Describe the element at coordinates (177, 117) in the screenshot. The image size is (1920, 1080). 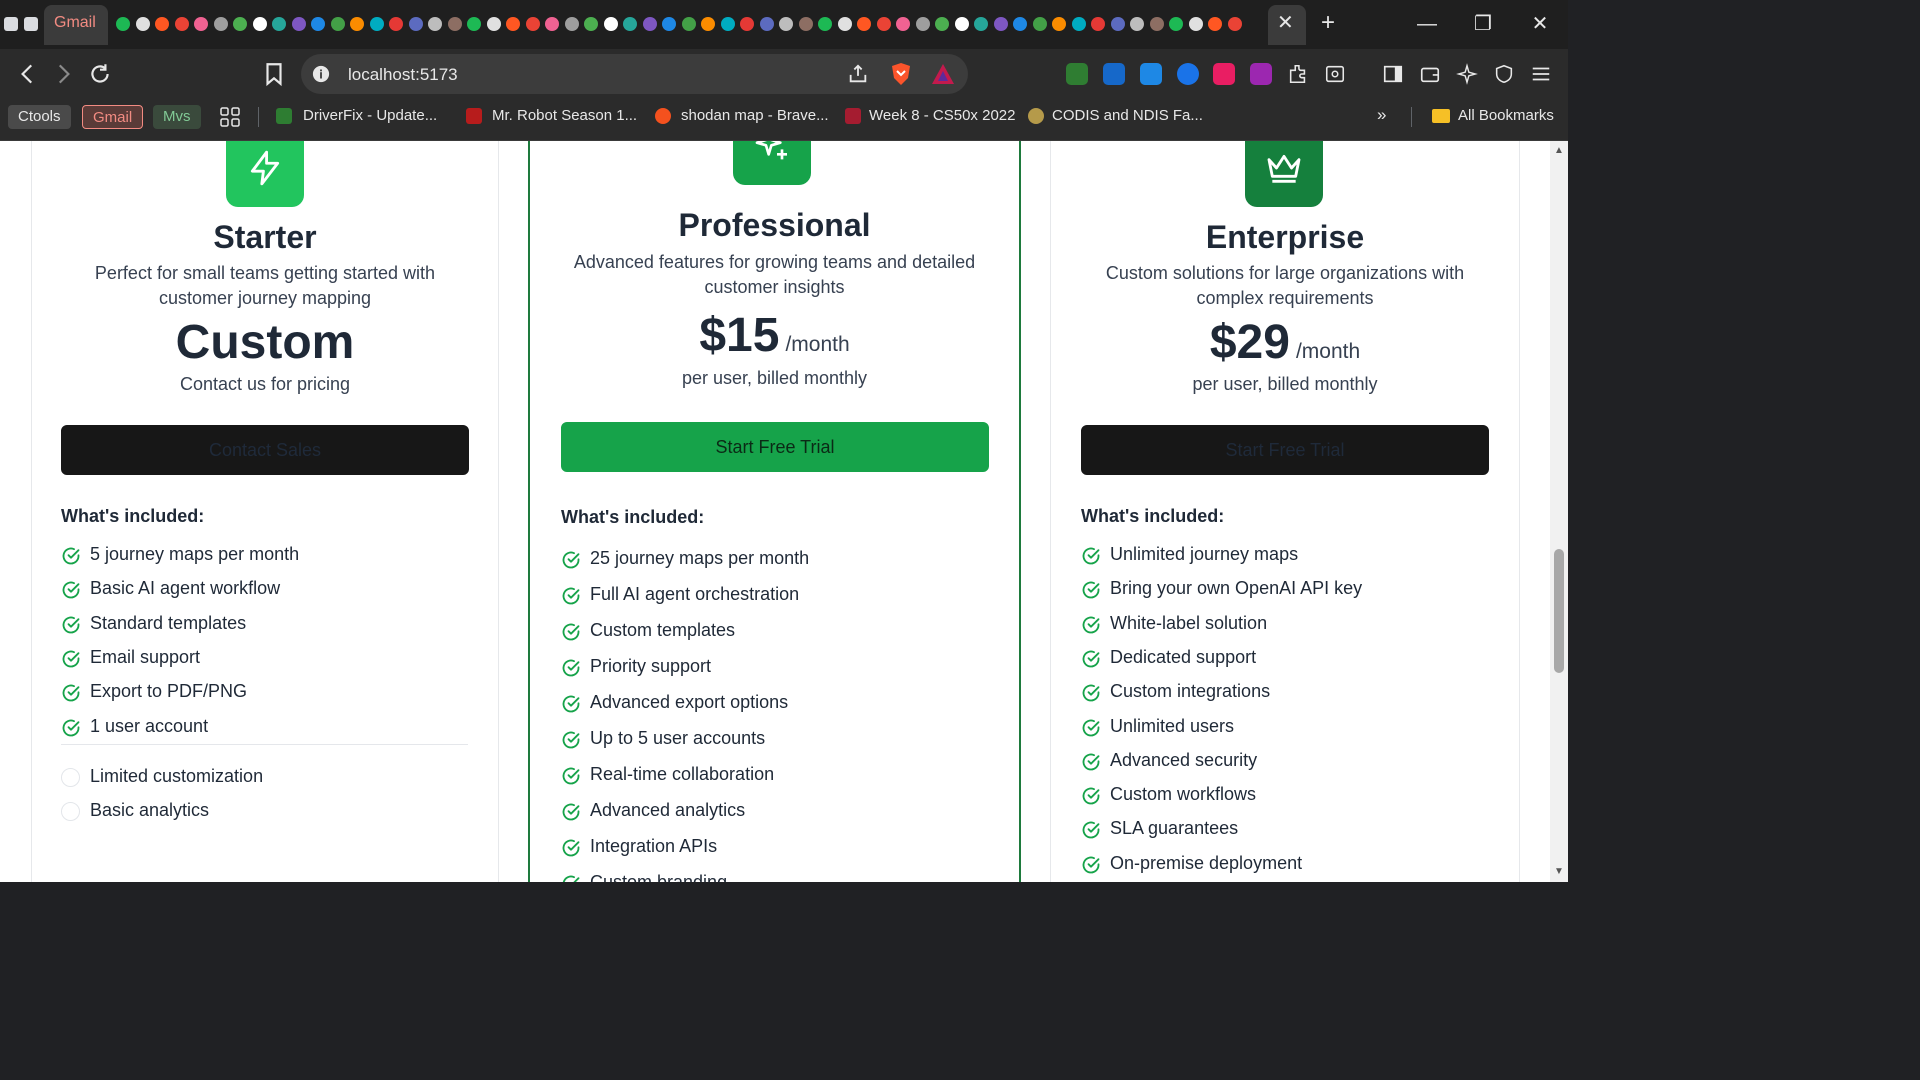
I see `bookmark-mvs: Mvs` at that location.